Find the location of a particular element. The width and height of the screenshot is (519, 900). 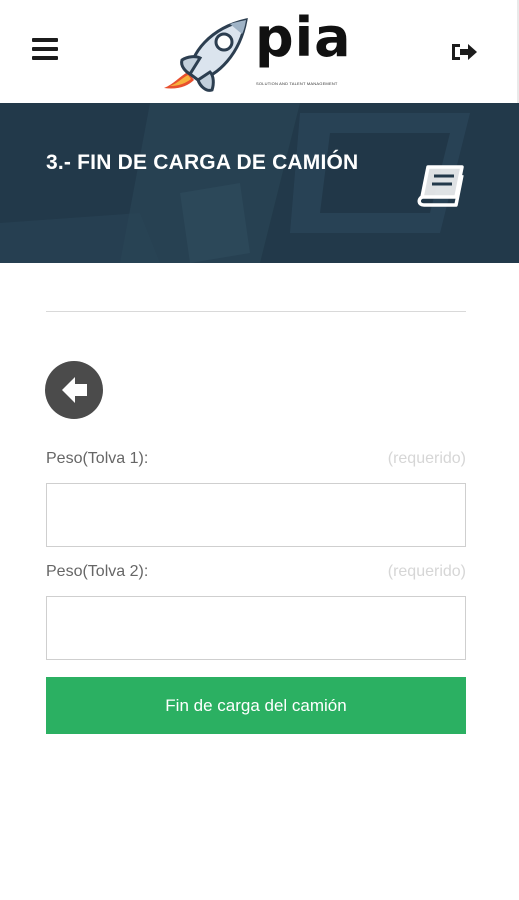

top-navbar: pia SOLUTION AND TALENT MANAGEMENT is located at coordinates (259, 51).